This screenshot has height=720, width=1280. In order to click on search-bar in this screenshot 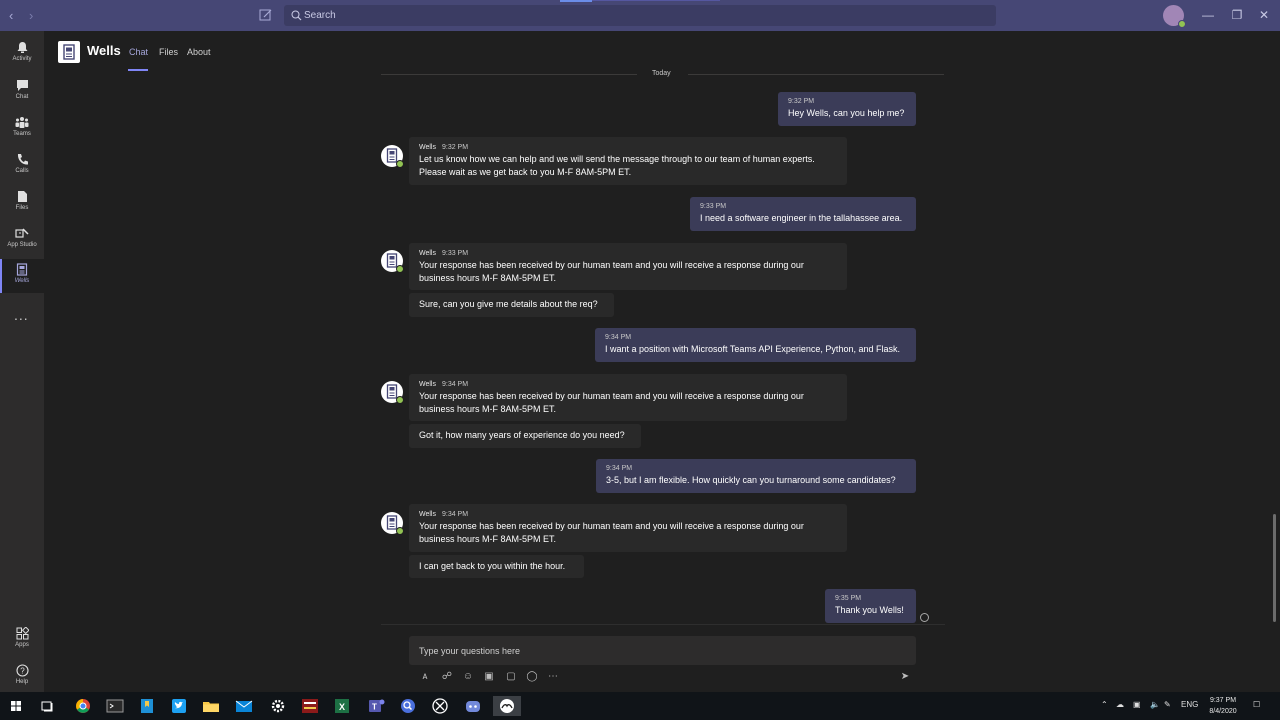, I will do `click(640, 15)`.